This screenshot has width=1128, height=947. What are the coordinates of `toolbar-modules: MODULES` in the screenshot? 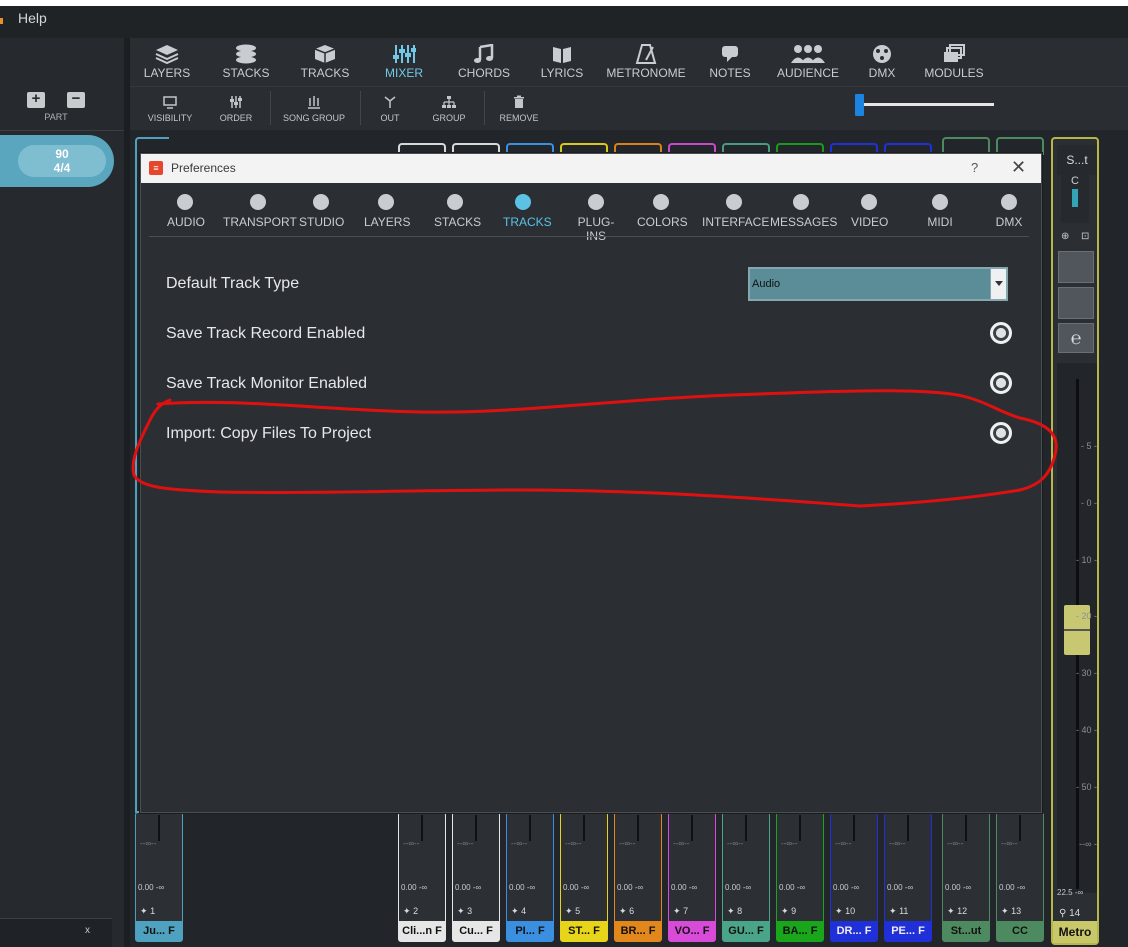 It's located at (954, 62).